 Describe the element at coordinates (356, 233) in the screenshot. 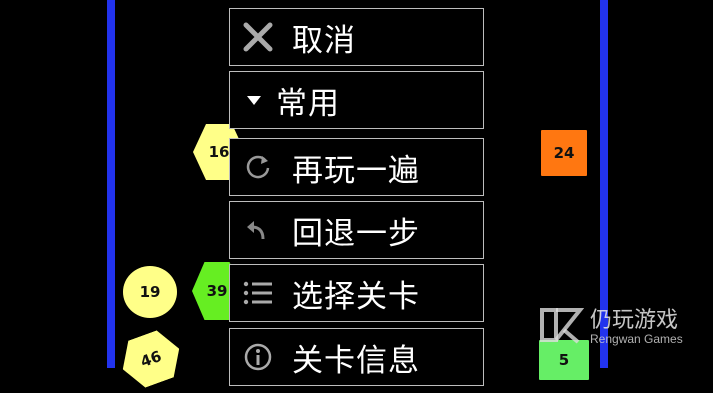

I see `menu-item-label: 回退一步` at that location.